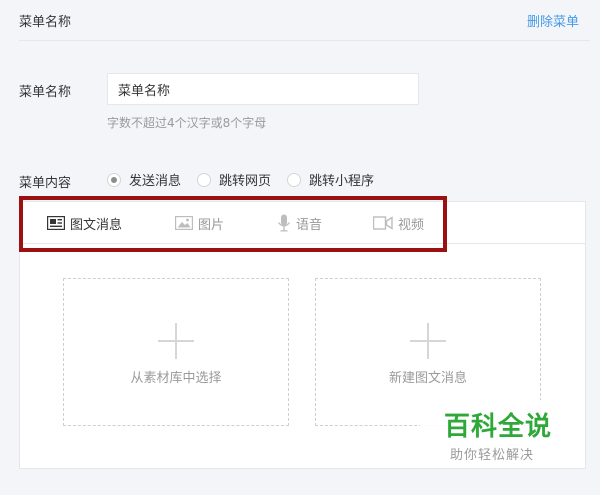  I want to click on select-from-library-card: 从素材库中选择, so click(176, 352).